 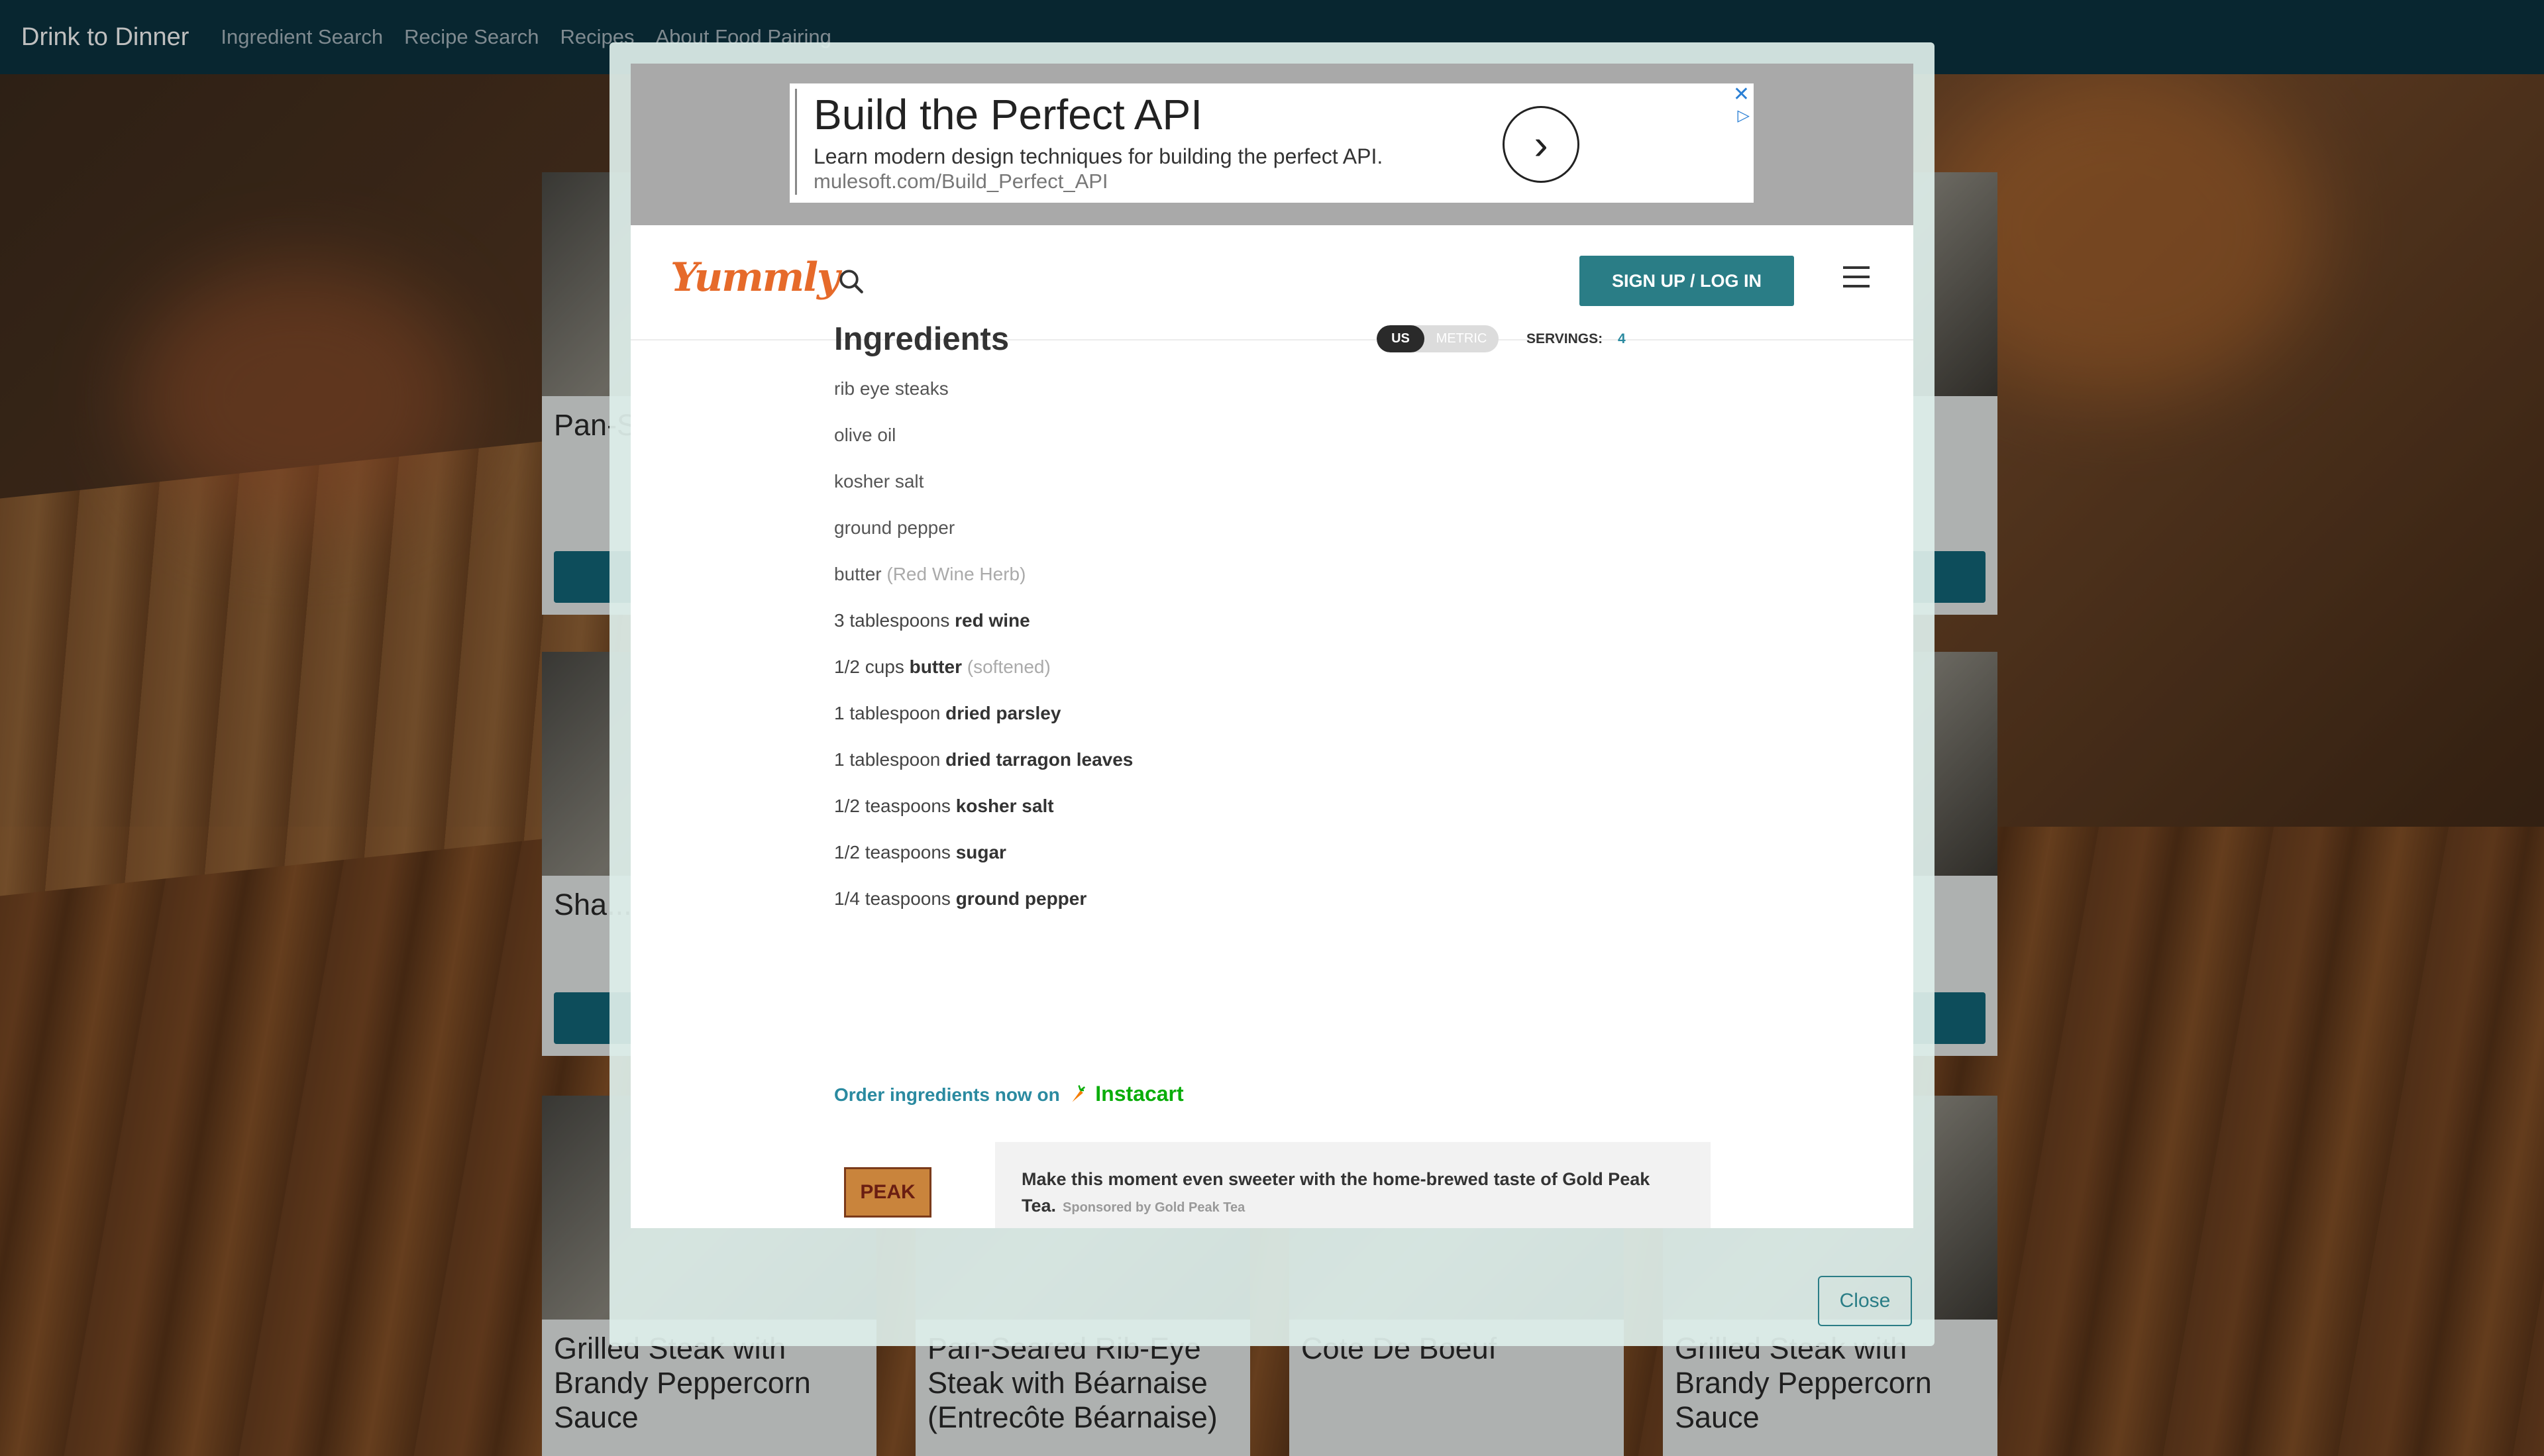 What do you see at coordinates (984, 493) in the screenshot?
I see `ingredient-item: kosher salt` at bounding box center [984, 493].